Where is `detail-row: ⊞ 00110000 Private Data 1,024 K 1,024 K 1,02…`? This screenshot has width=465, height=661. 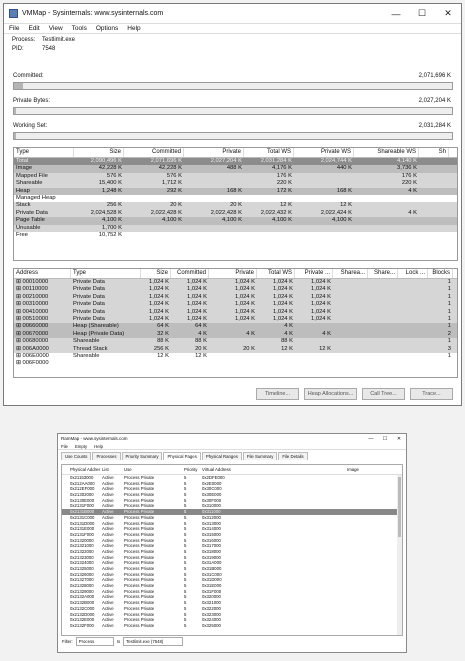
detail-row: ⊞ 00110000 Private Data 1,024 K 1,024 K 1,02… is located at coordinates (235, 290).